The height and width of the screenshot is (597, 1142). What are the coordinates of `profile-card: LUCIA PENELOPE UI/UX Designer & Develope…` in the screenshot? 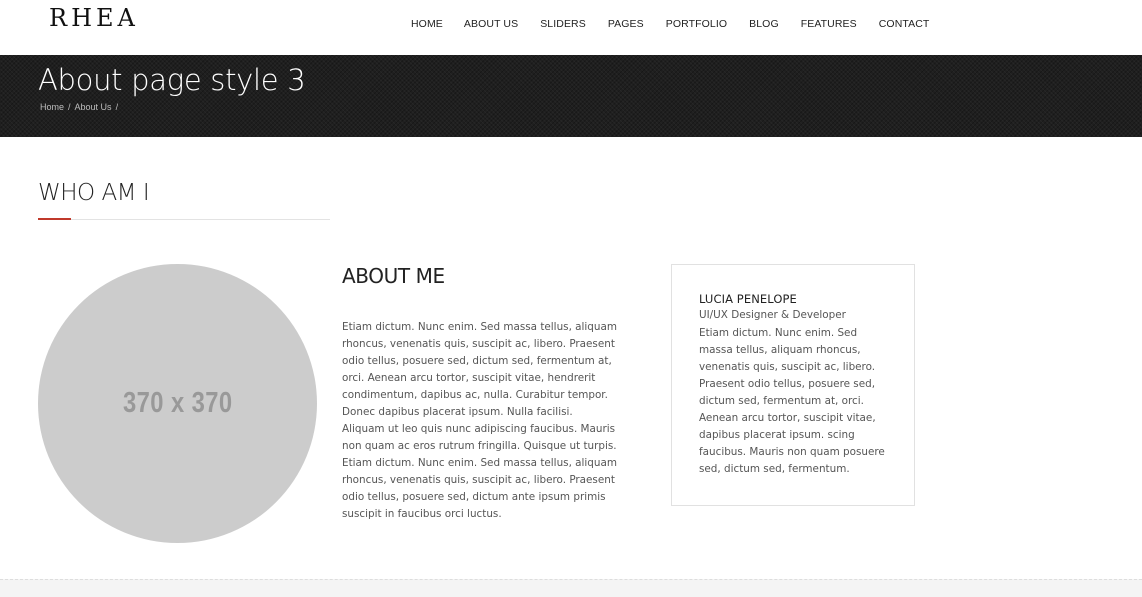 It's located at (793, 385).